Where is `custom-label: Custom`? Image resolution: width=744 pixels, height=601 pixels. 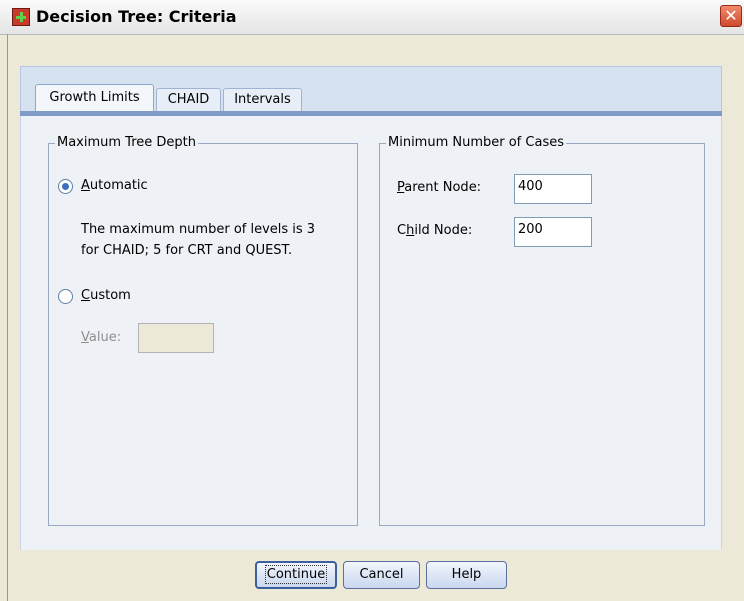 custom-label: Custom is located at coordinates (106, 295).